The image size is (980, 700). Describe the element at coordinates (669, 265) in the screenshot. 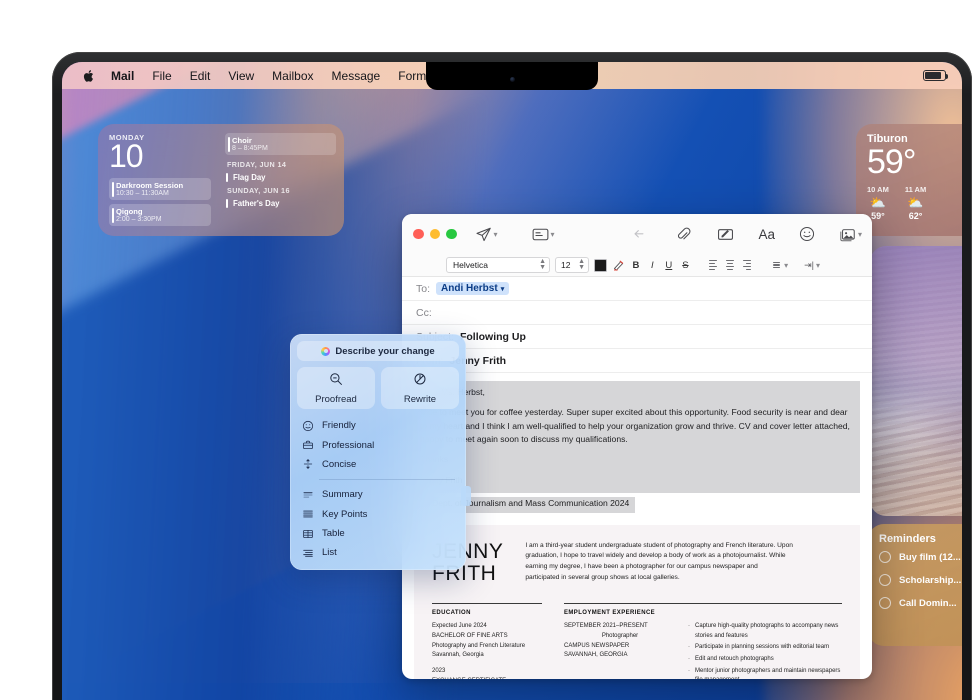

I see `underline-button: U` at that location.